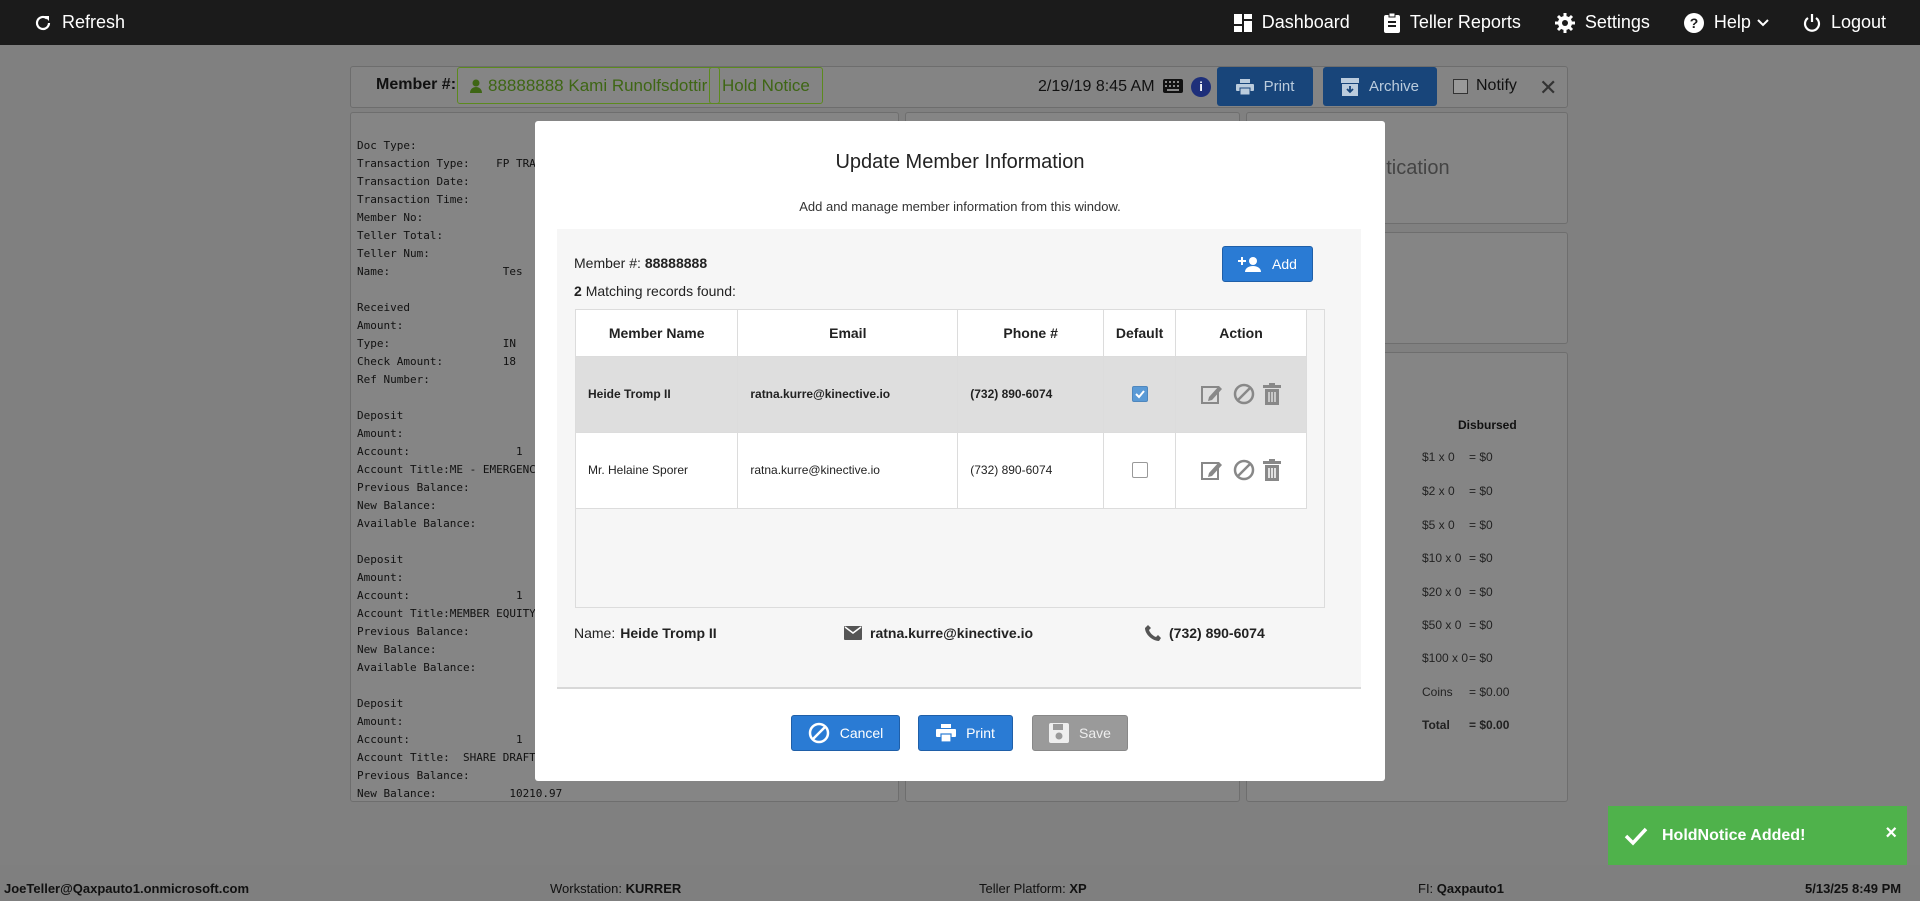  What do you see at coordinates (1438, 491) in the screenshot?
I see `cash-denom: $2 x 0` at bounding box center [1438, 491].